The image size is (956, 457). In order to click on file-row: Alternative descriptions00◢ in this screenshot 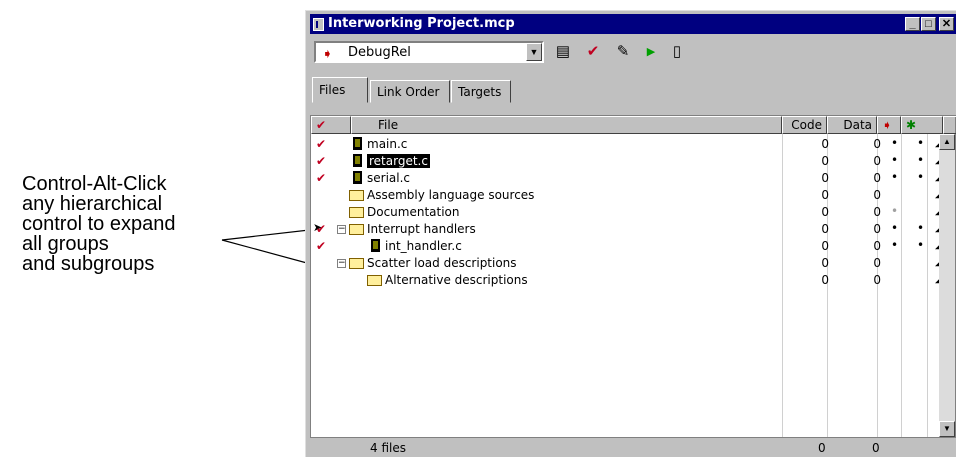, I will do `click(627, 280)`.